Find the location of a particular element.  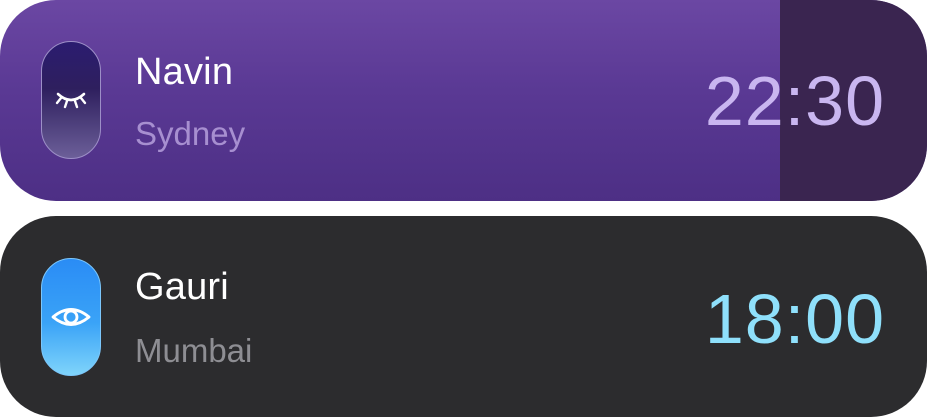

sleep-status-pill is located at coordinates (71, 100).